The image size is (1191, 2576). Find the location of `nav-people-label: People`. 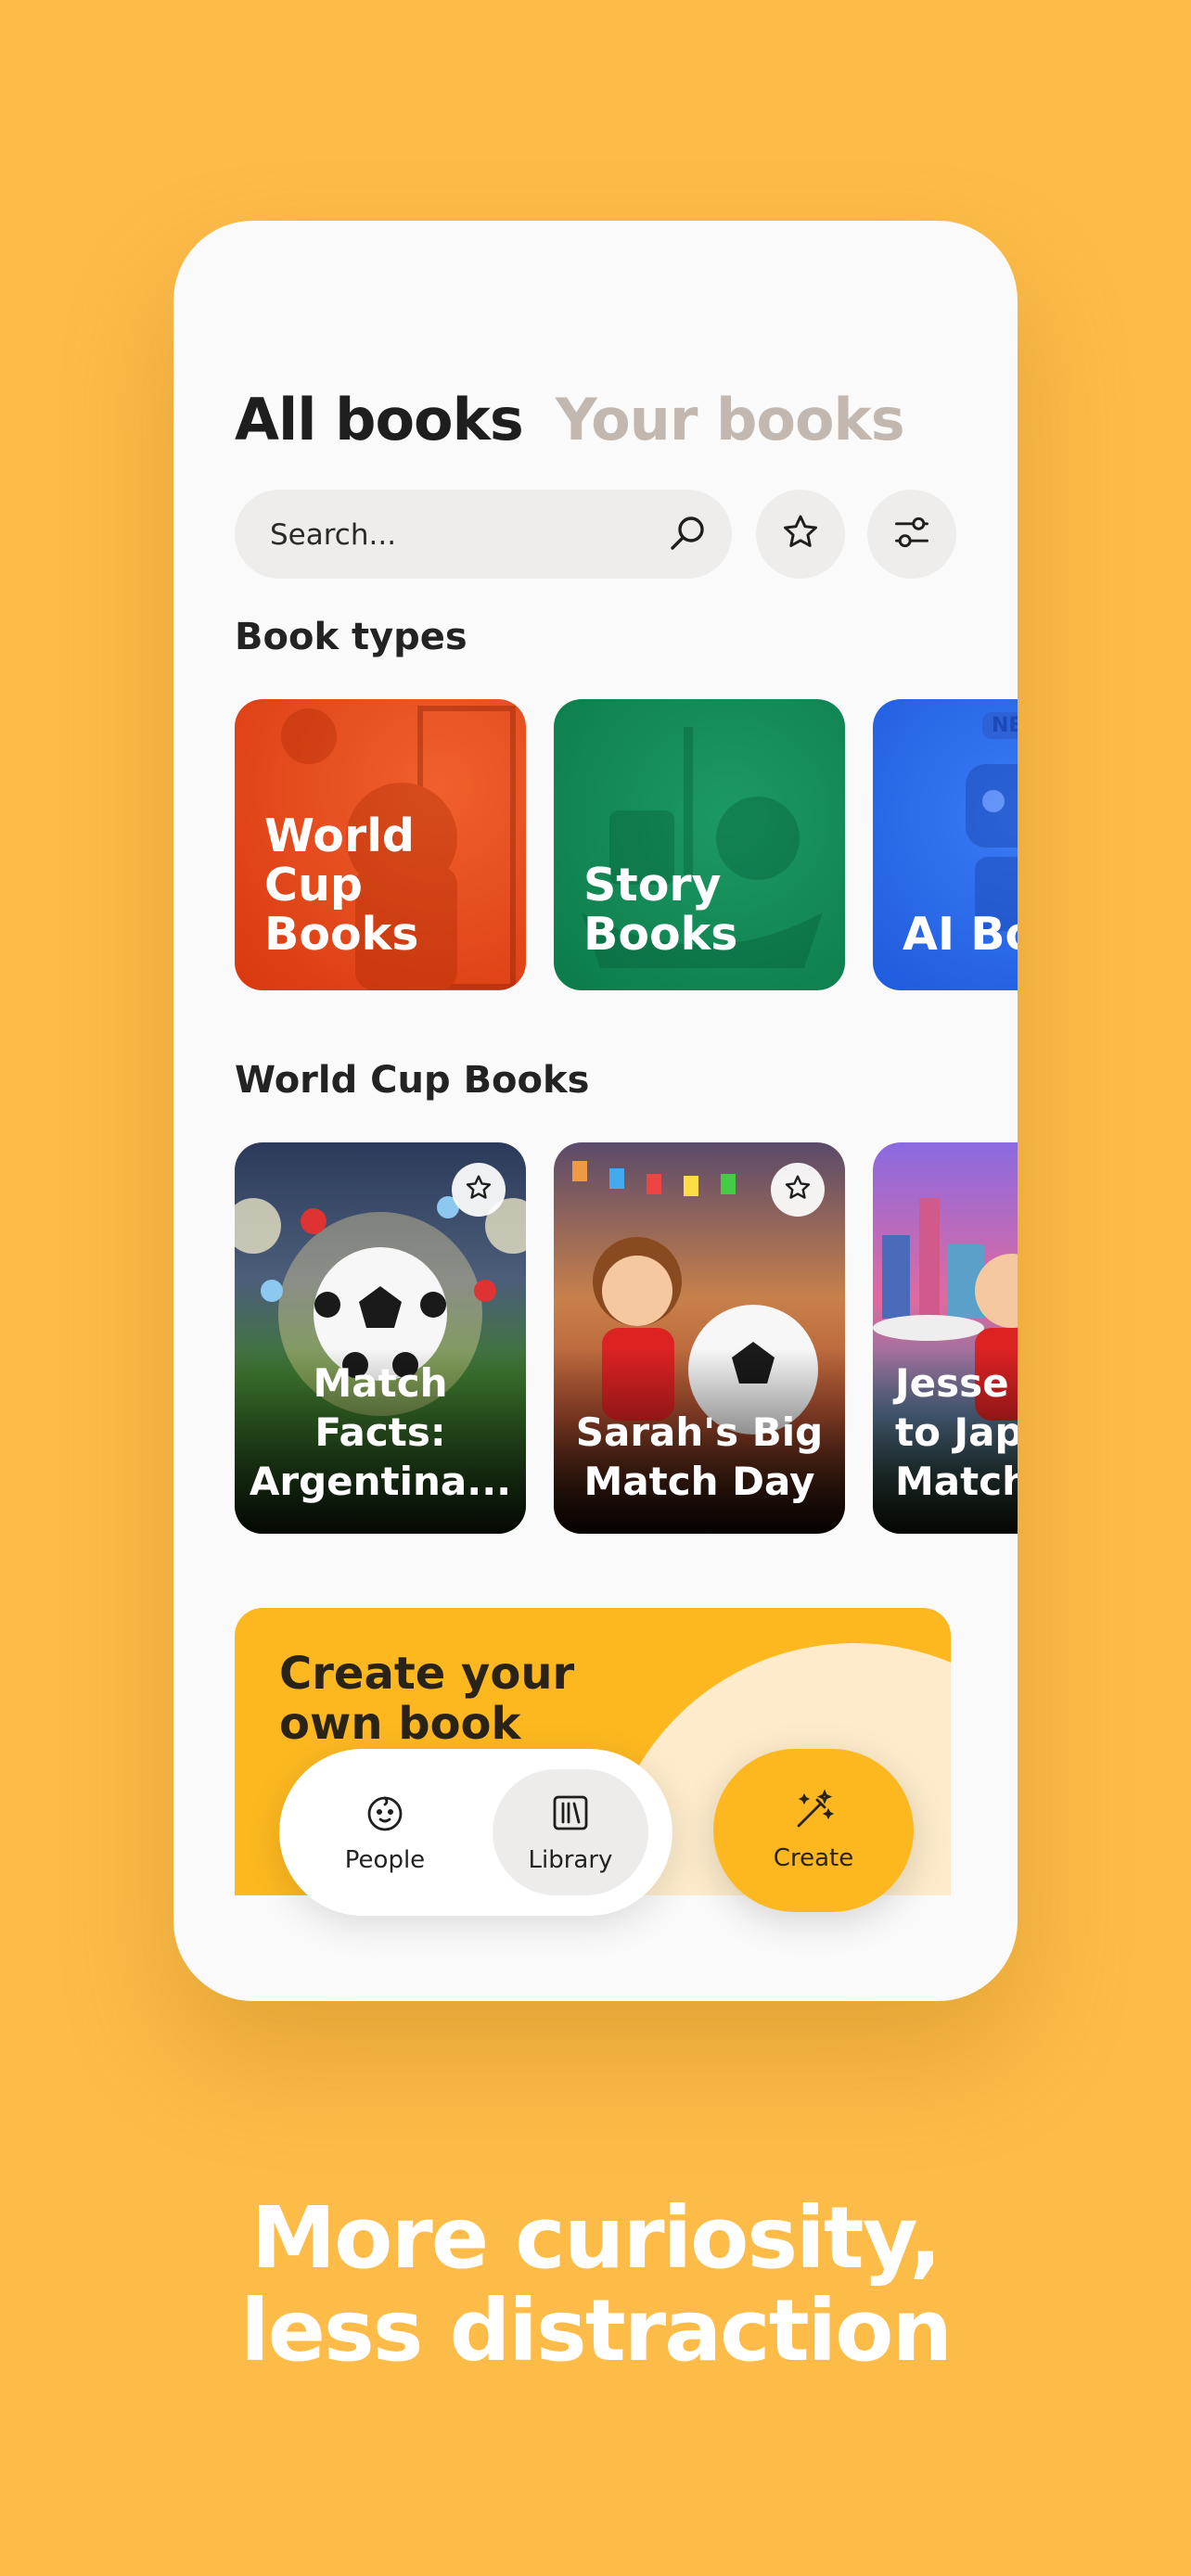

nav-people-label: People is located at coordinates (385, 1860).